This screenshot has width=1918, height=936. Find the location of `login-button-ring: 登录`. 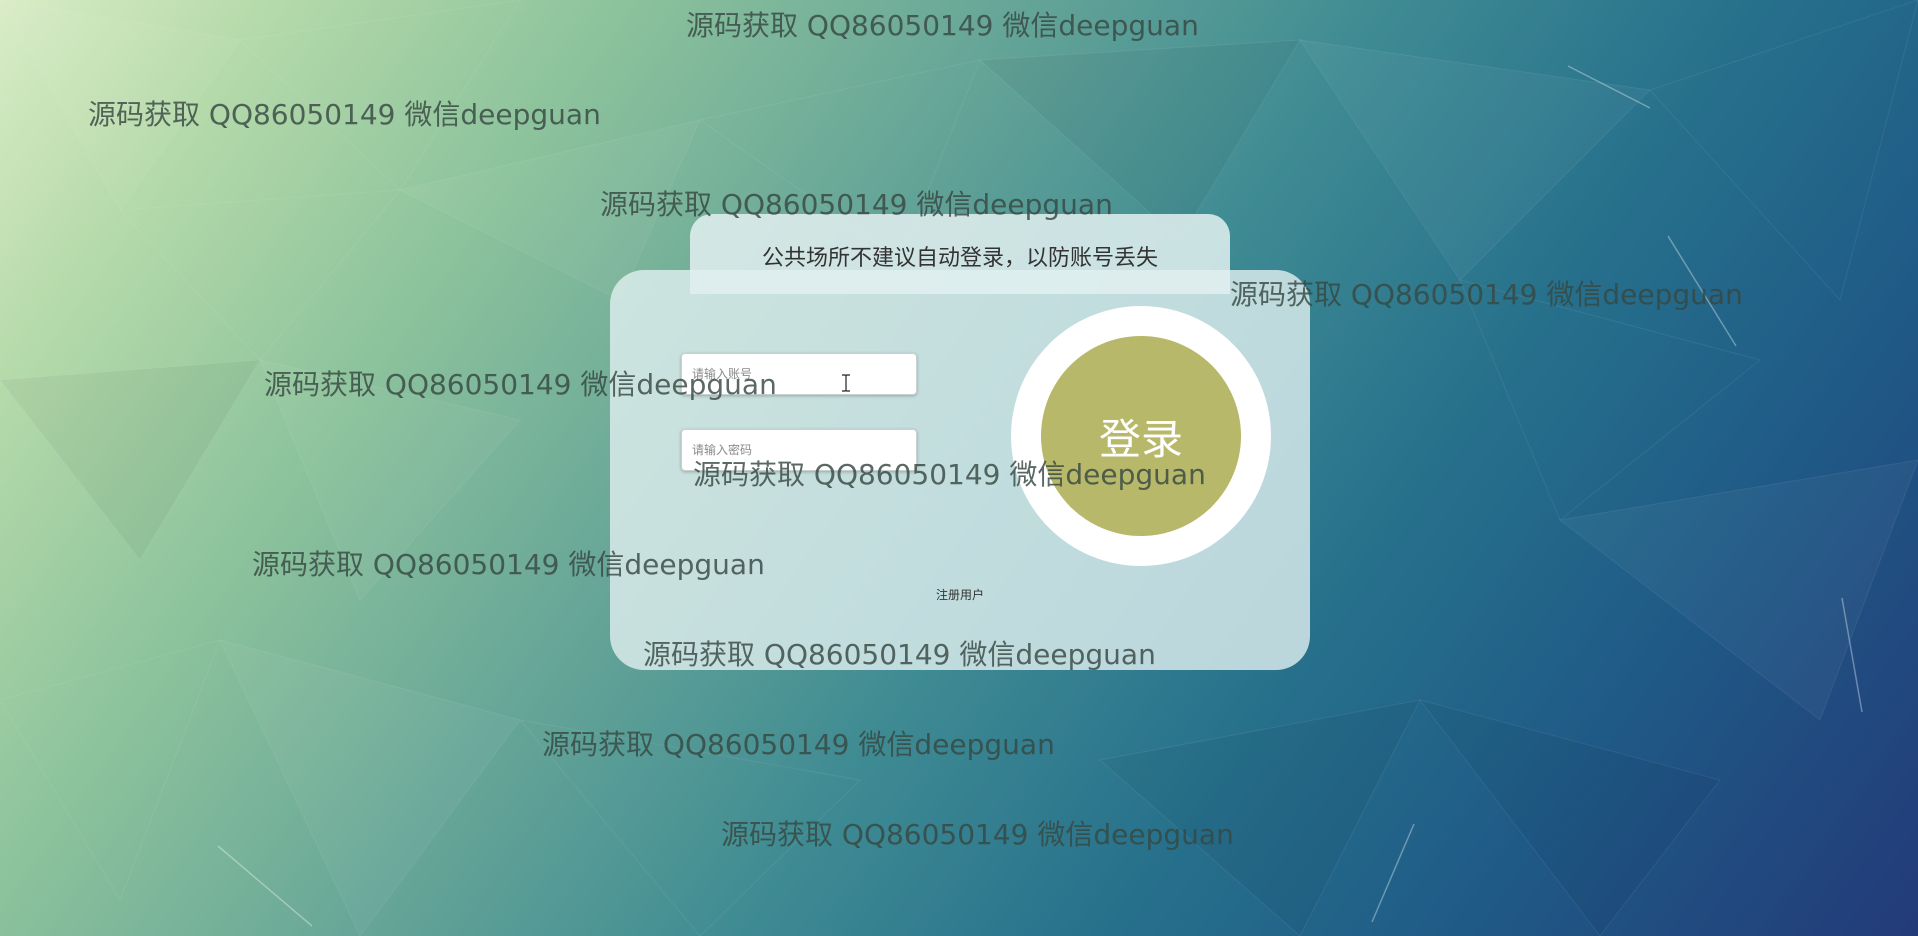

login-button-ring: 登录 is located at coordinates (1141, 436).